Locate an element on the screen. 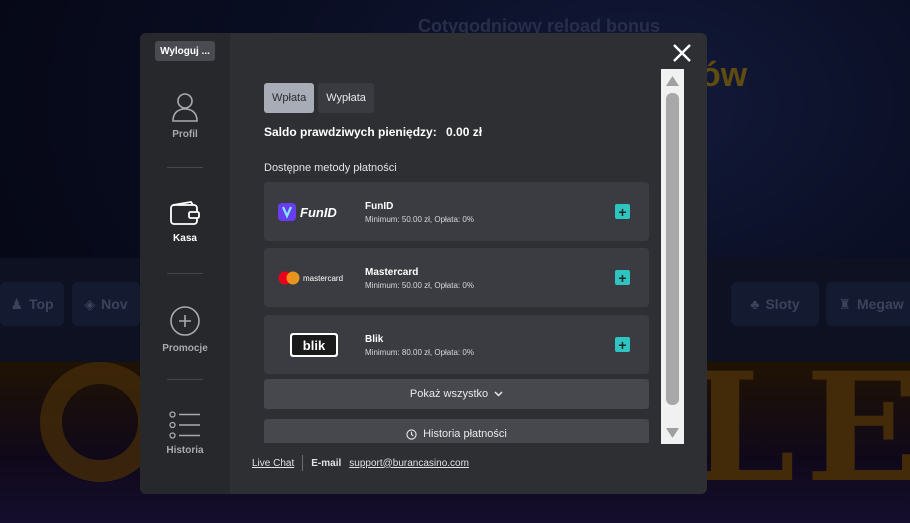 The width and height of the screenshot is (910, 523). email-label: E-mail is located at coordinates (326, 463).